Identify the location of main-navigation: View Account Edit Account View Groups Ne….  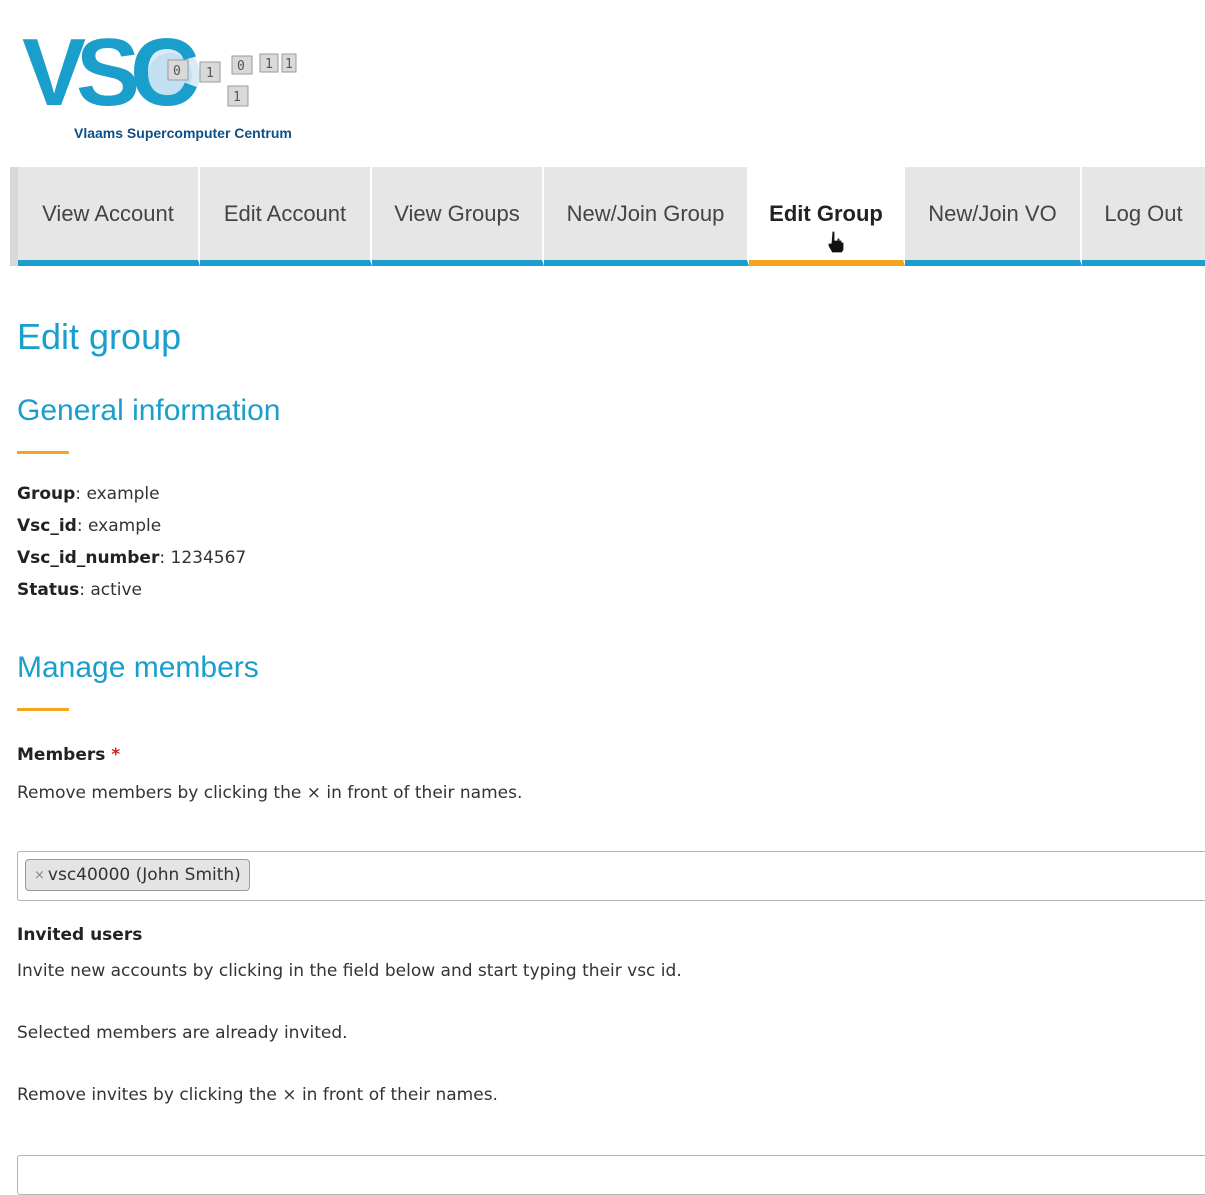
(607, 216).